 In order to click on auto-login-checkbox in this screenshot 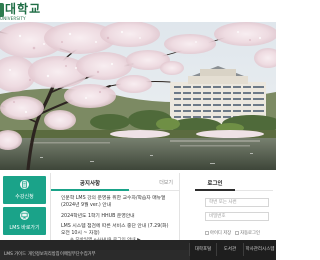, I will do `click(237, 233)`.